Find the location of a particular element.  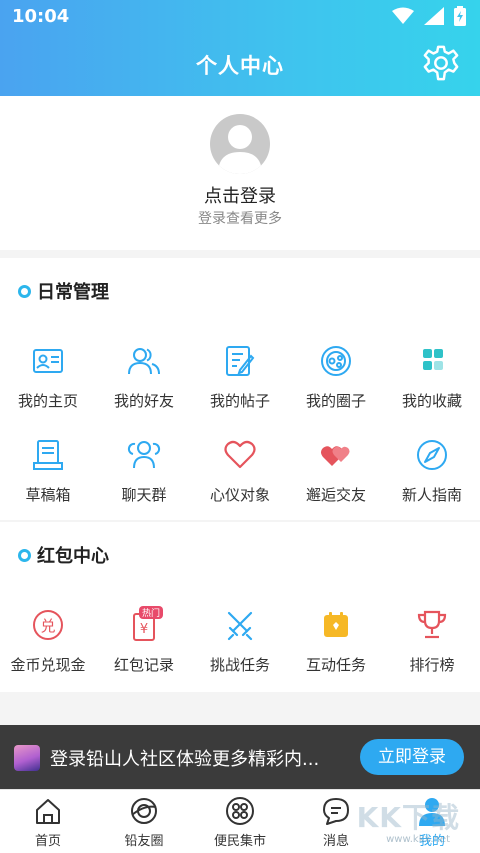

planet-icon is located at coordinates (144, 811).